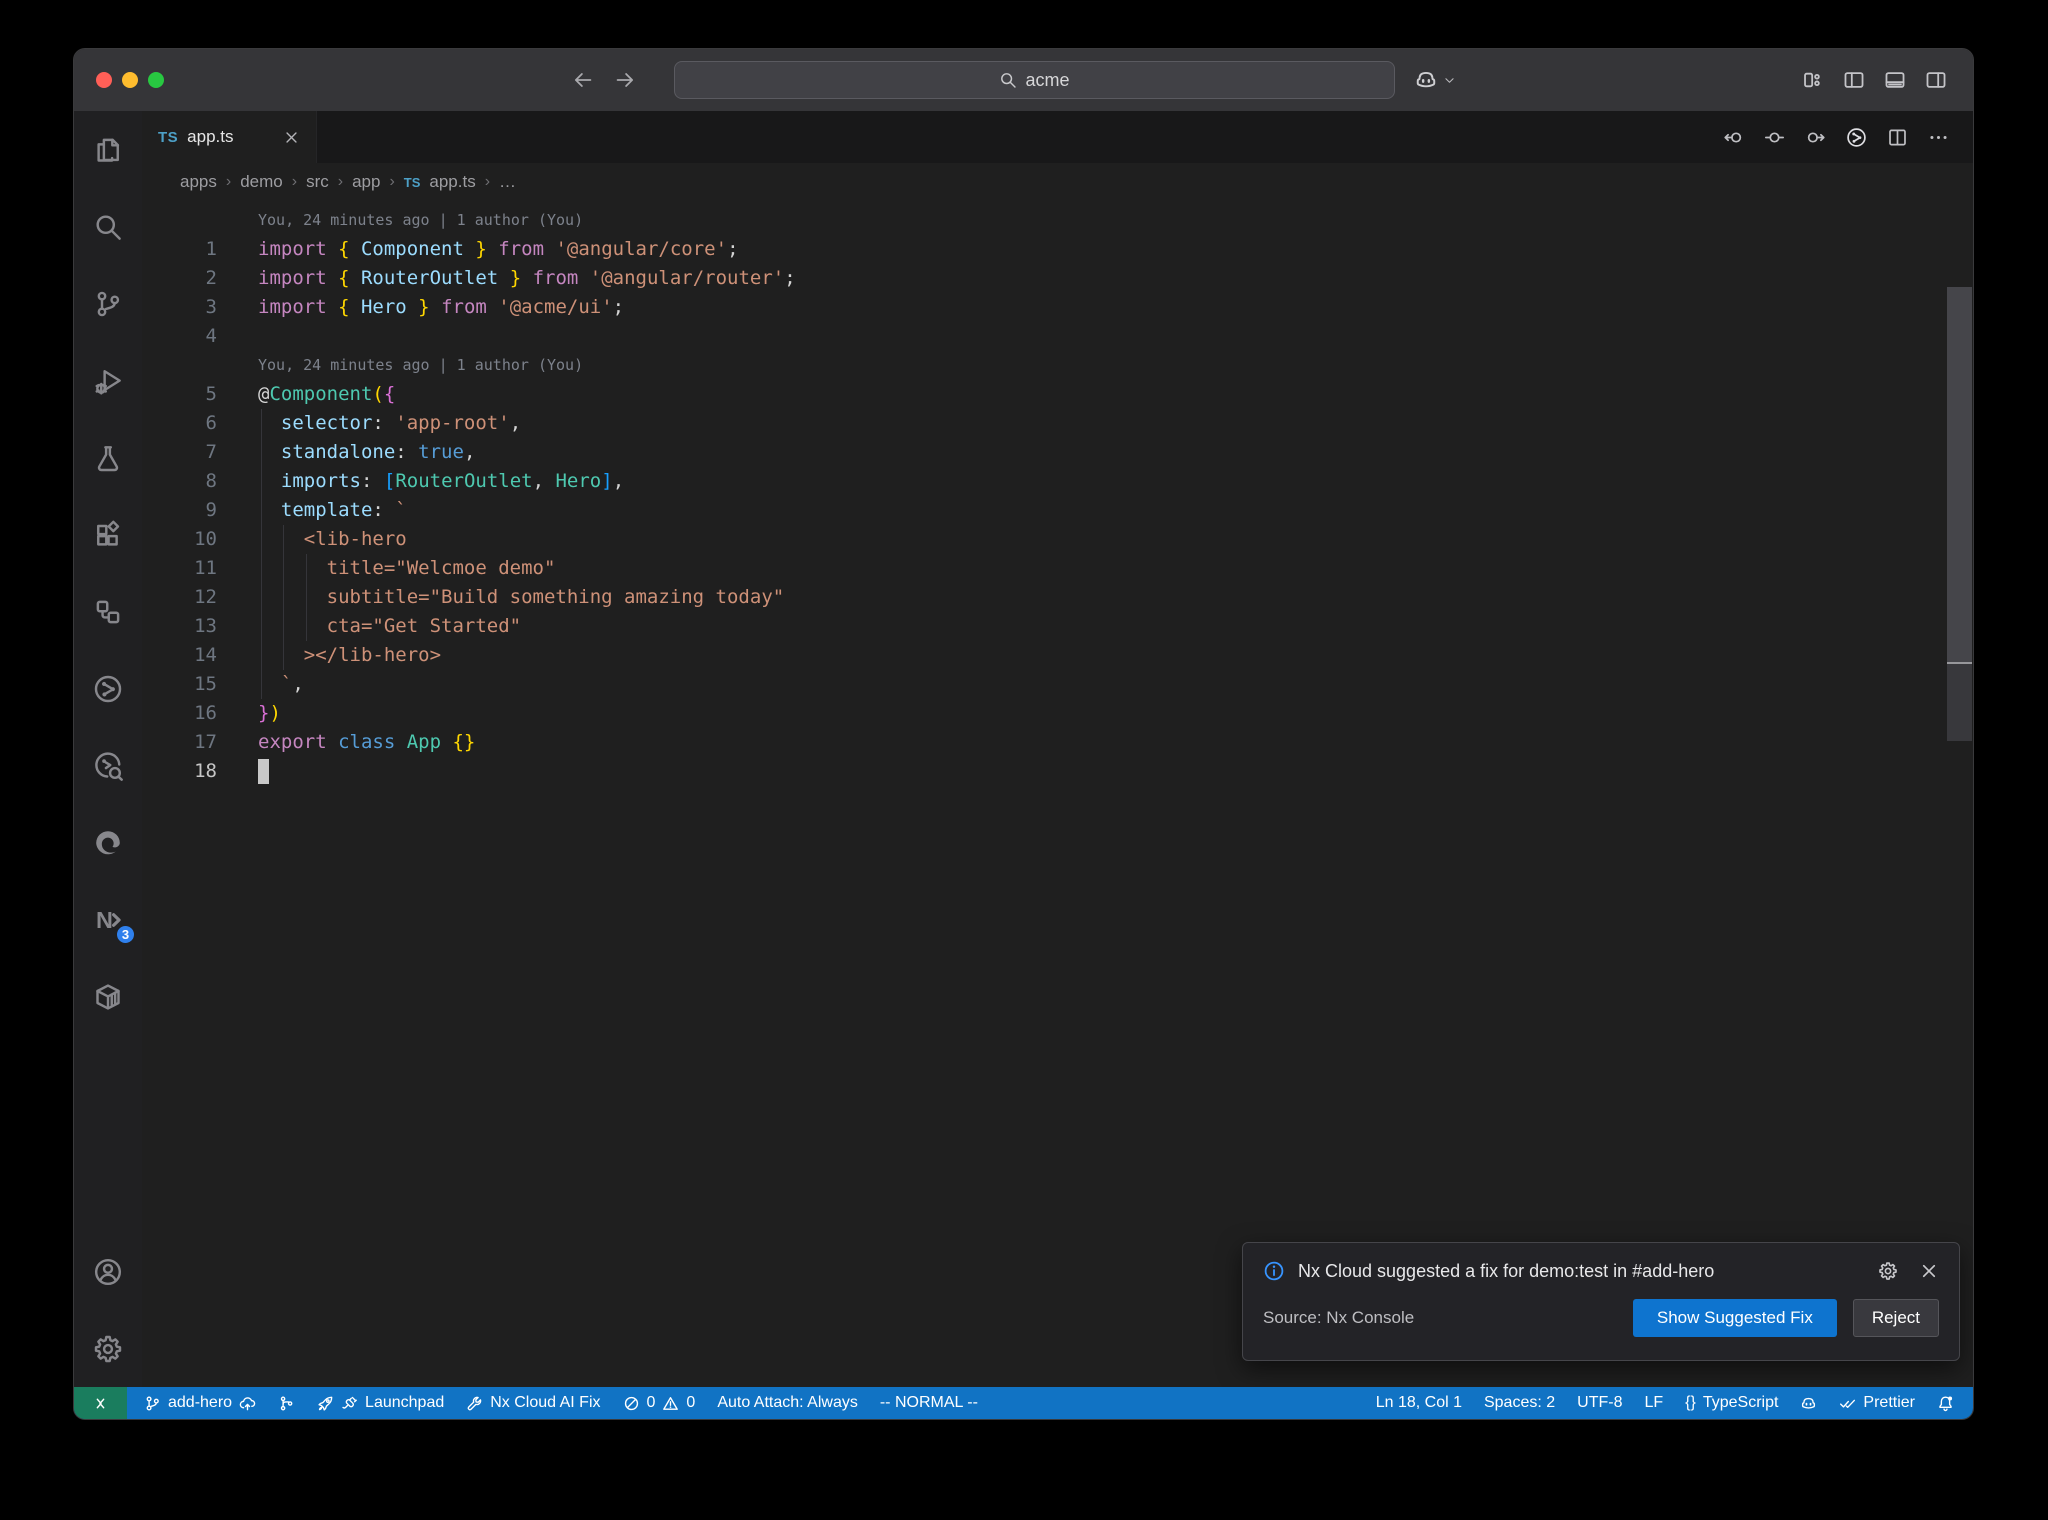  What do you see at coordinates (1057, 452) in the screenshot?
I see `code-line-7: 7 standalone: true,` at bounding box center [1057, 452].